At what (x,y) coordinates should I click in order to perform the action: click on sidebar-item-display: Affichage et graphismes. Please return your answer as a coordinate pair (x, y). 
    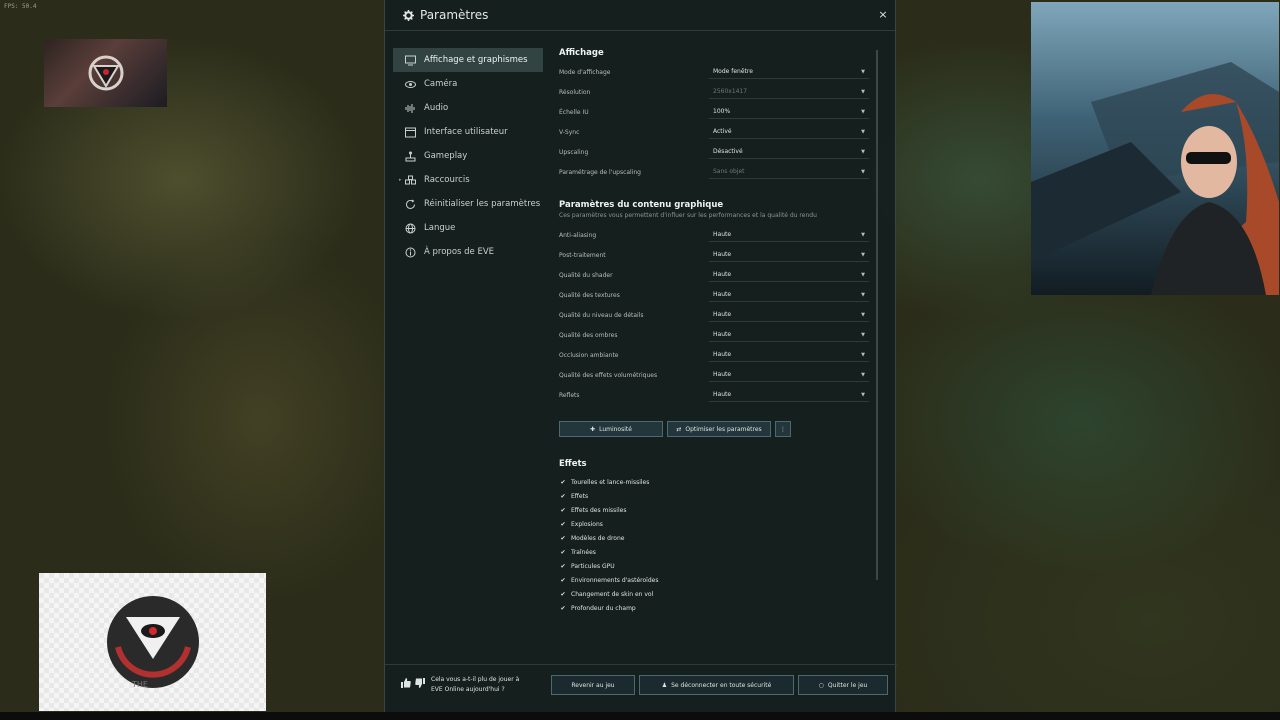
    Looking at the image, I should click on (468, 60).